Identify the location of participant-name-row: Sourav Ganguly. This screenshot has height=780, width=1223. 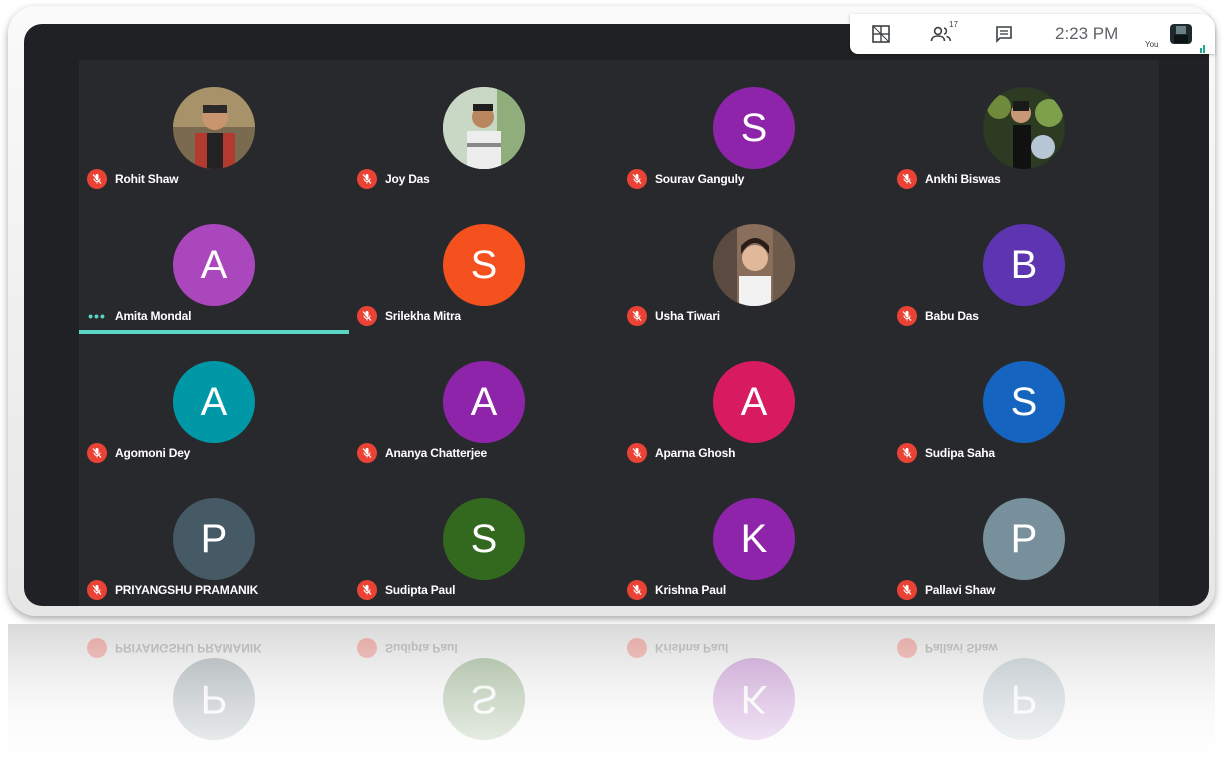
(685, 179).